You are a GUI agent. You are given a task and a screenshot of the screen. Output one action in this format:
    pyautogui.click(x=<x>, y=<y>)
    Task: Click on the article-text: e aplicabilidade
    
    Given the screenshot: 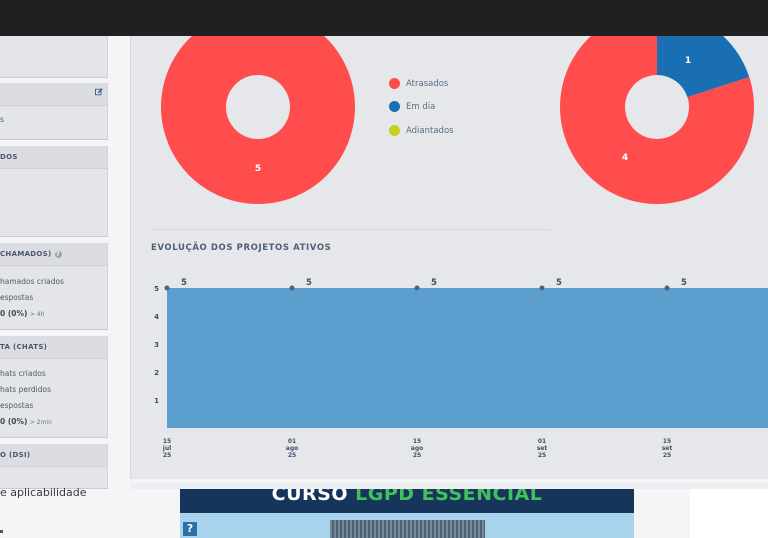 What is the action you would take?
    pyautogui.click(x=43, y=492)
    